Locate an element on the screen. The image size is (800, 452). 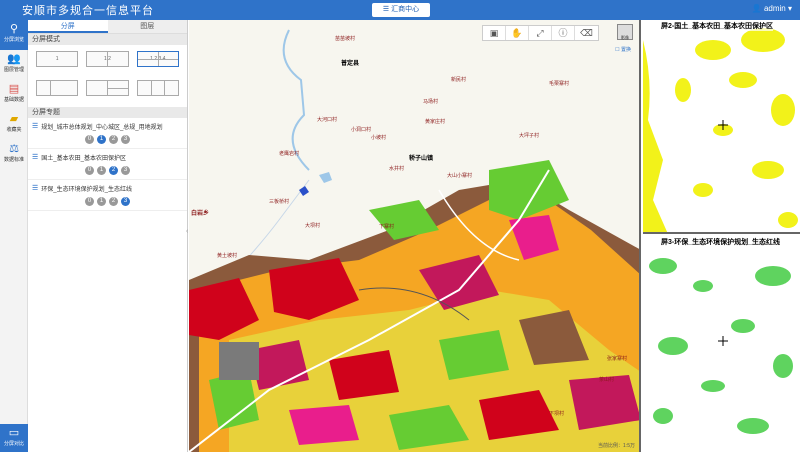
basemap-label: 影像 is located at coordinates (625, 37).